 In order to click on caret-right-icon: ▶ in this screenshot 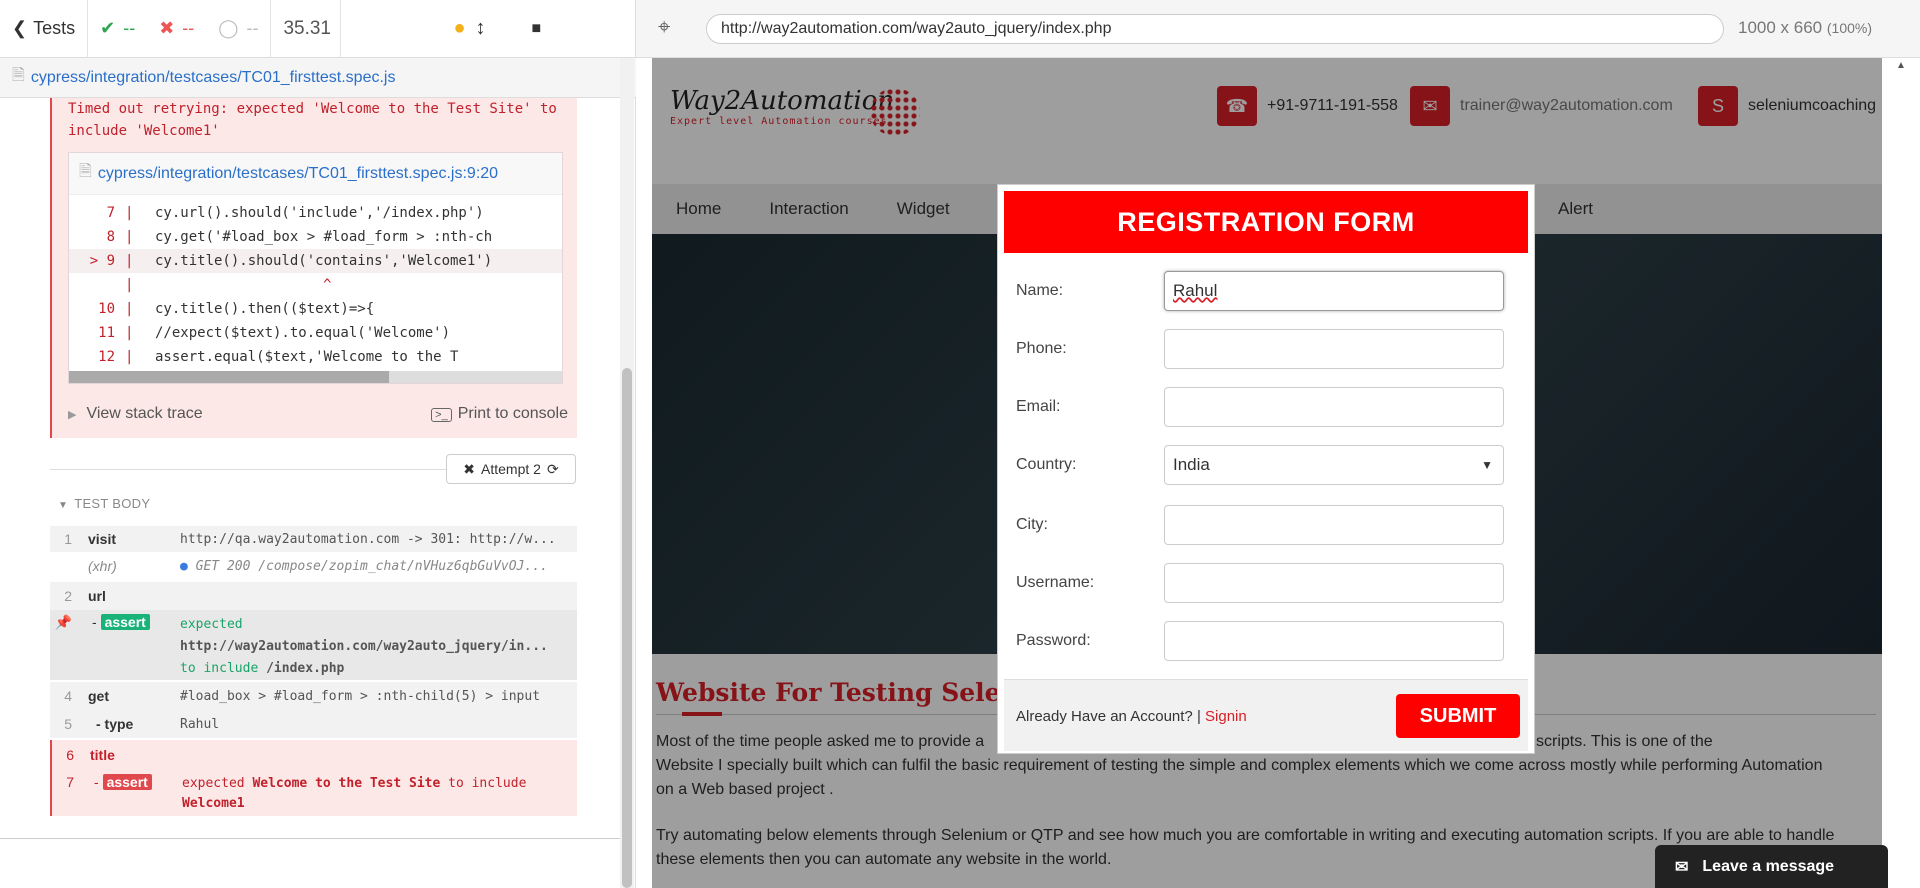, I will do `click(72, 415)`.